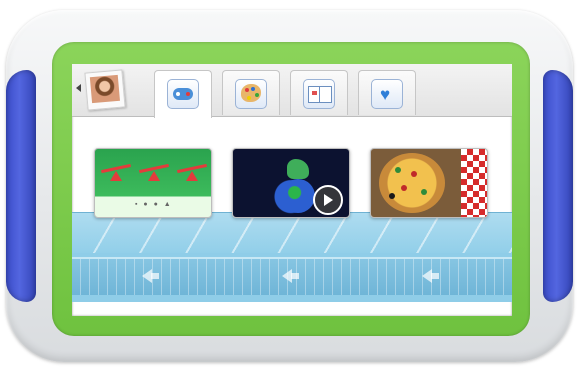 The width and height of the screenshot is (579, 371). Describe the element at coordinates (558, 186) in the screenshot. I see `right-bumper-grip` at that location.